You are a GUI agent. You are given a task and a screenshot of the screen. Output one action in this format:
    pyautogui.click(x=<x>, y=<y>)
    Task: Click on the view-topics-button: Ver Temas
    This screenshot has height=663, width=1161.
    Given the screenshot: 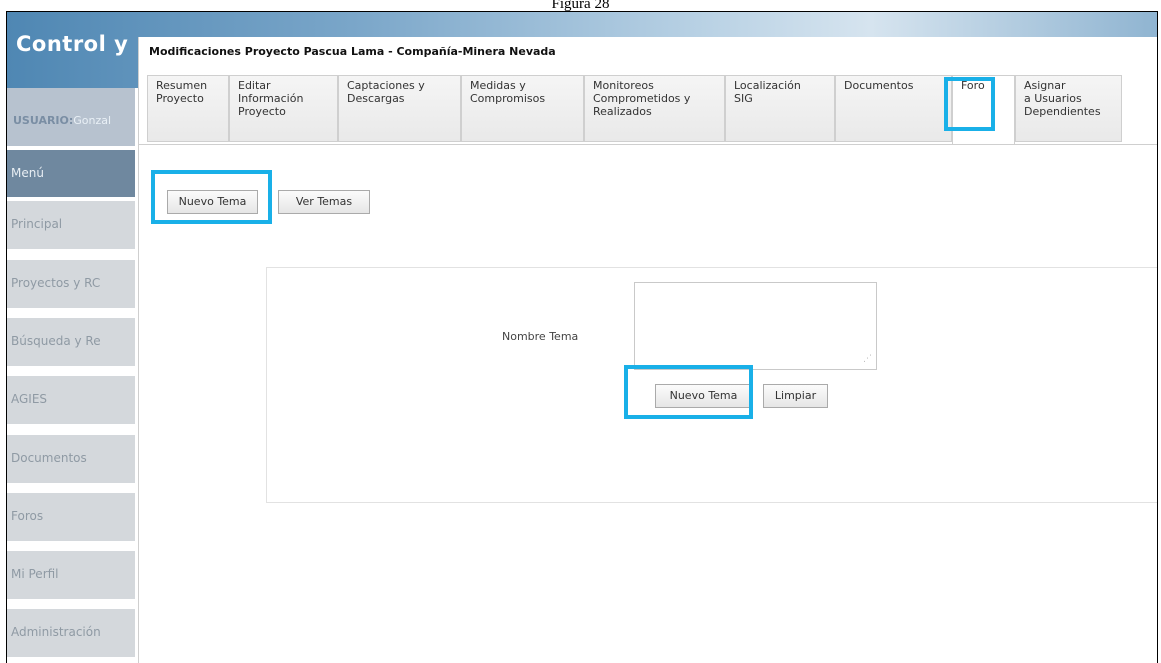 What is the action you would take?
    pyautogui.click(x=324, y=202)
    